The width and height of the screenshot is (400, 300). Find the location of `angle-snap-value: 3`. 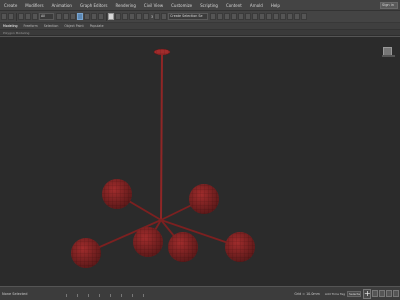

angle-snap-value: 3 is located at coordinates (152, 16).